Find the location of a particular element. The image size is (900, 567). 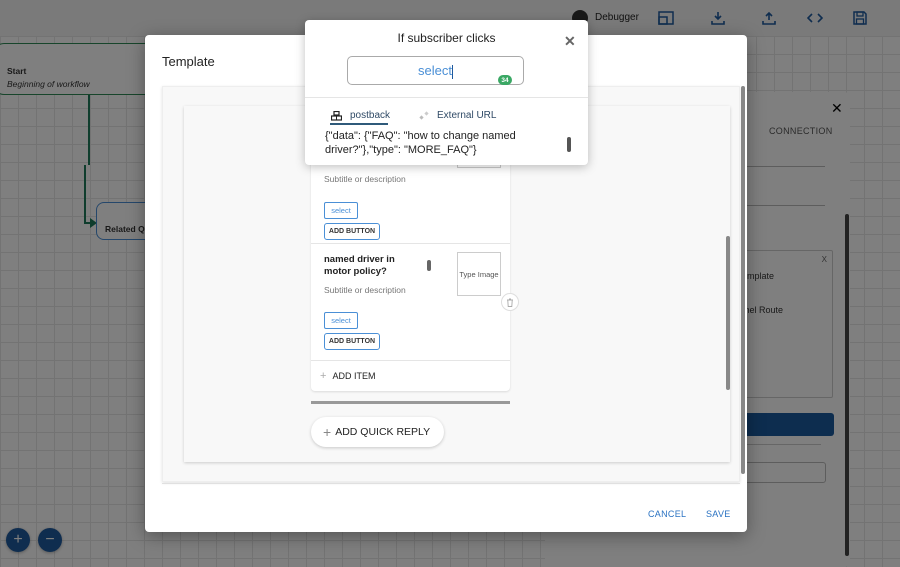

text-caret is located at coordinates (452, 71).